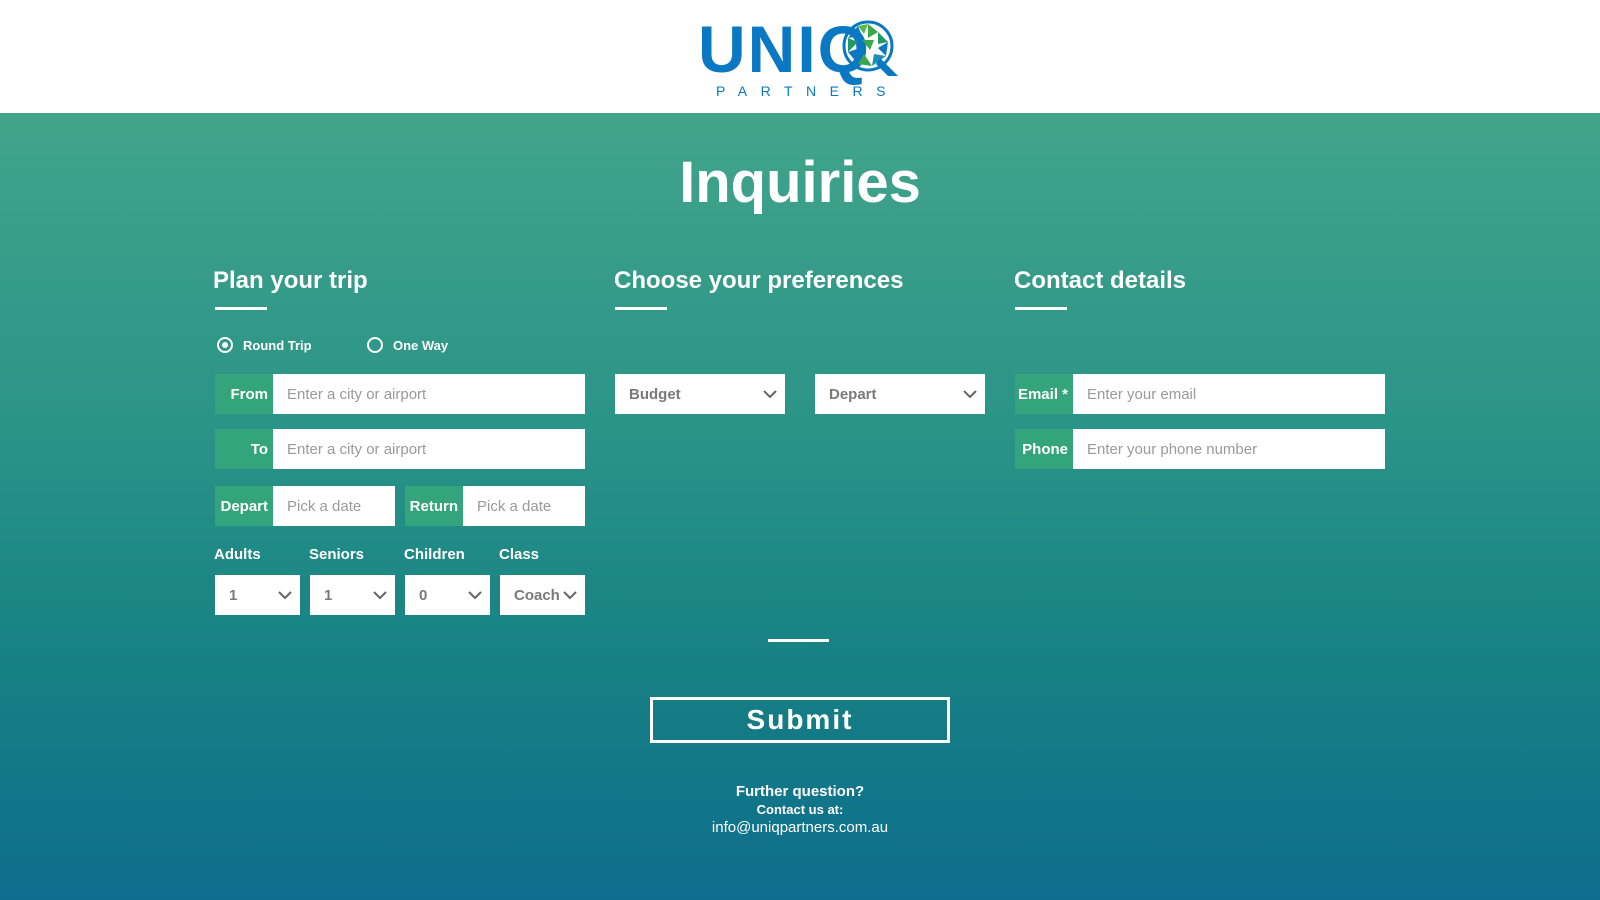 This screenshot has width=1600, height=900. What do you see at coordinates (352, 595) in the screenshot?
I see `seniors-select: 1` at bounding box center [352, 595].